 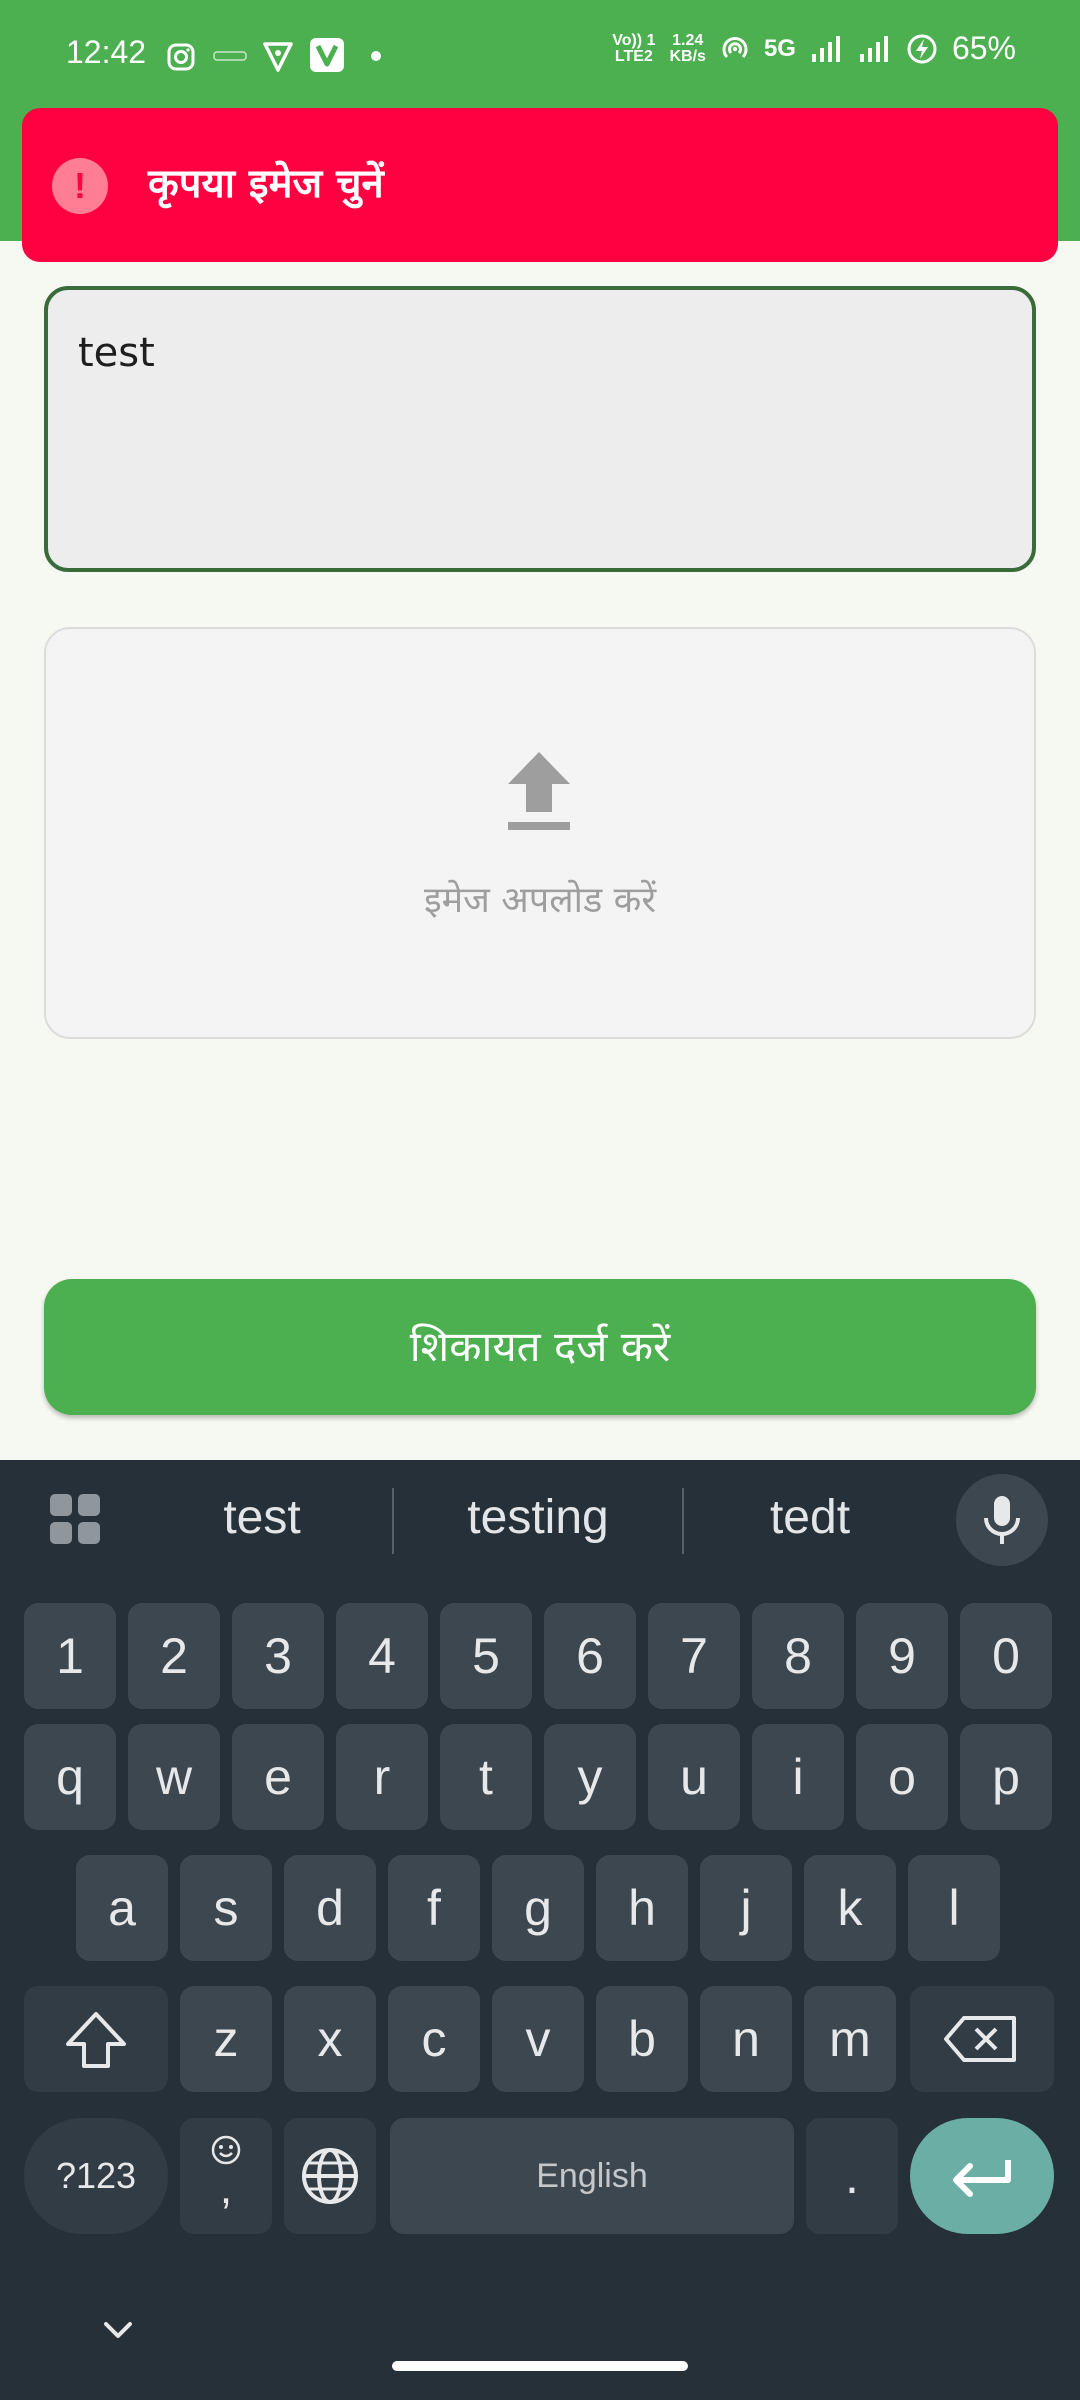 I want to click on key-d: d, so click(x=330, y=1908).